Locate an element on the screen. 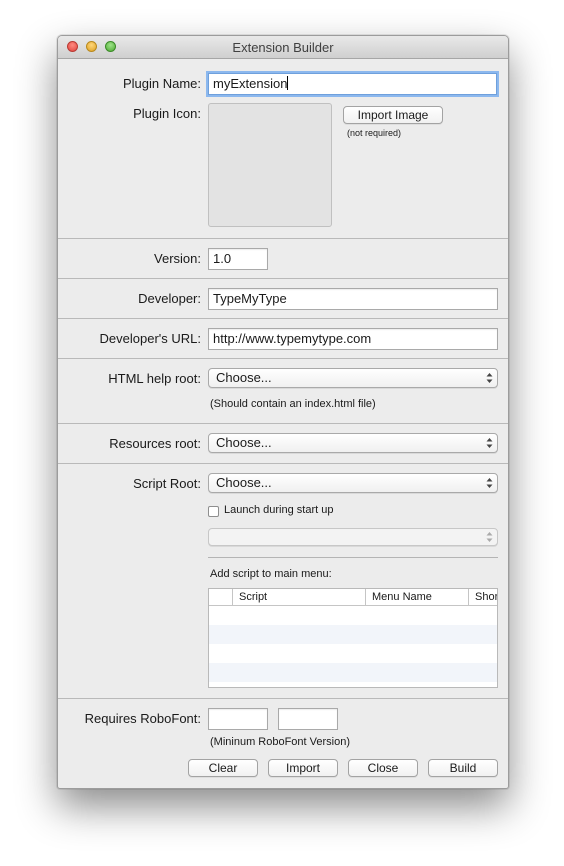  main-menu-label: Add script to main menu: is located at coordinates (271, 574).